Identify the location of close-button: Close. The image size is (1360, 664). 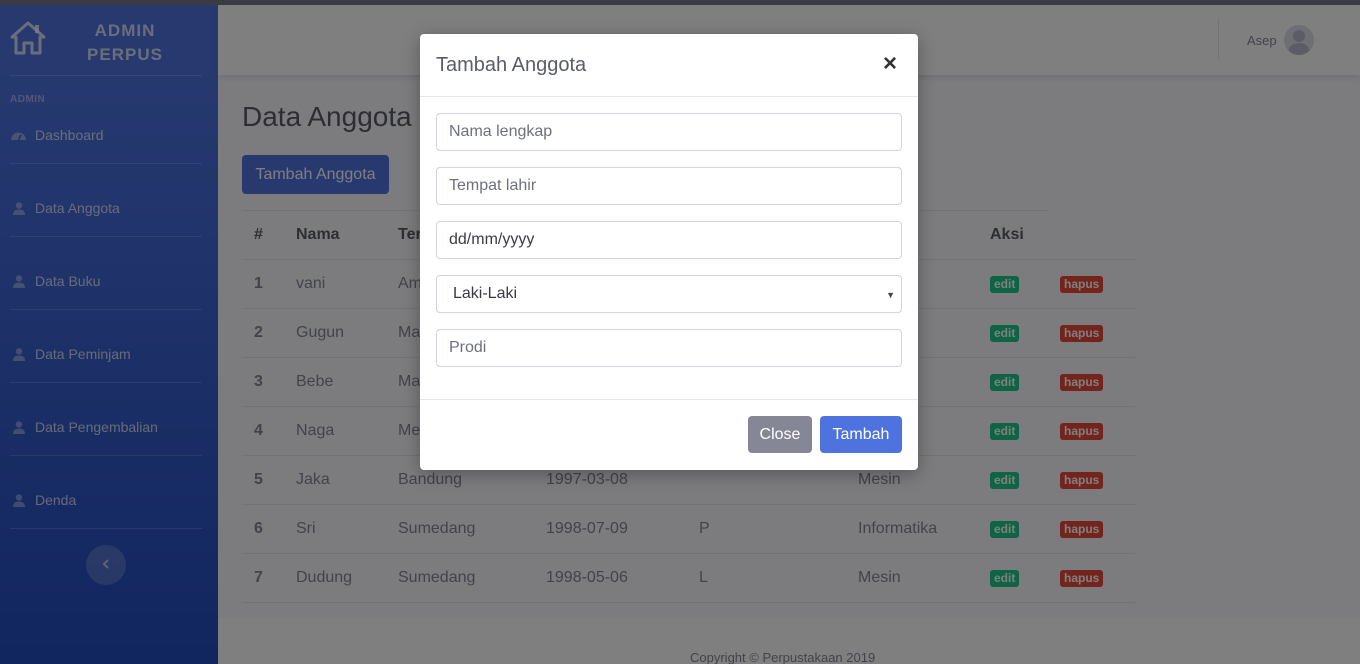
(780, 434).